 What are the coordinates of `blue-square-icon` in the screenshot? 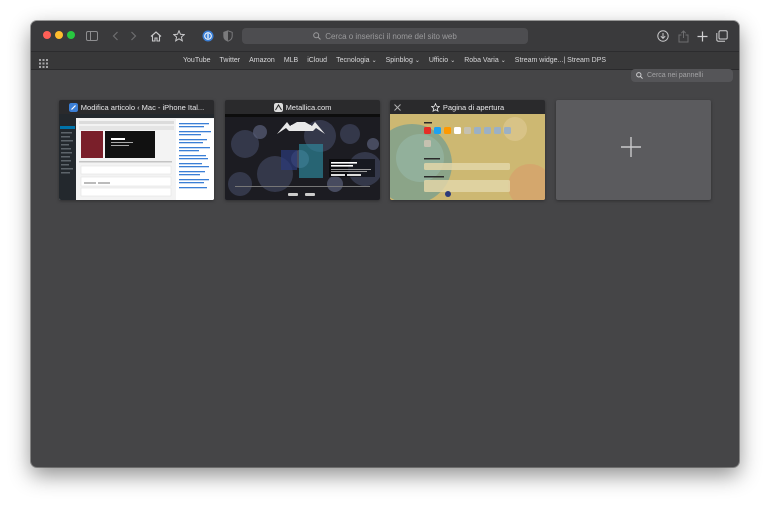 It's located at (73, 107).